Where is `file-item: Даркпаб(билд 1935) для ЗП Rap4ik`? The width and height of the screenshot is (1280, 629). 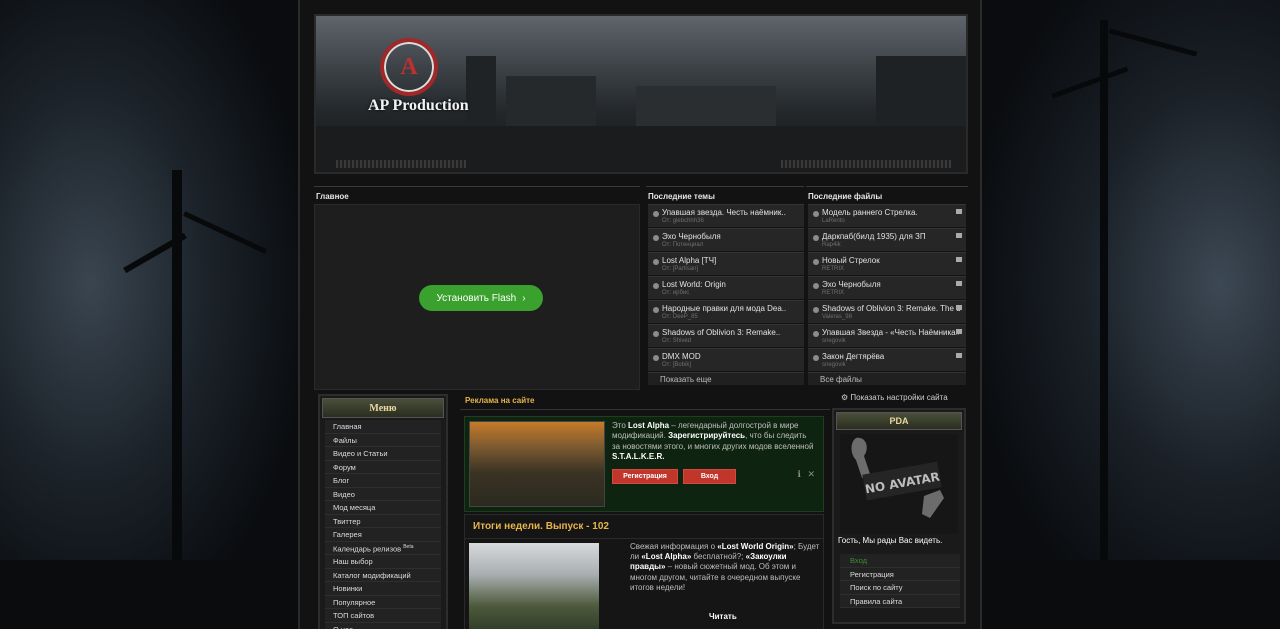
file-item: Даркпаб(билд 1935) для ЗП Rap4ik is located at coordinates (887, 239).